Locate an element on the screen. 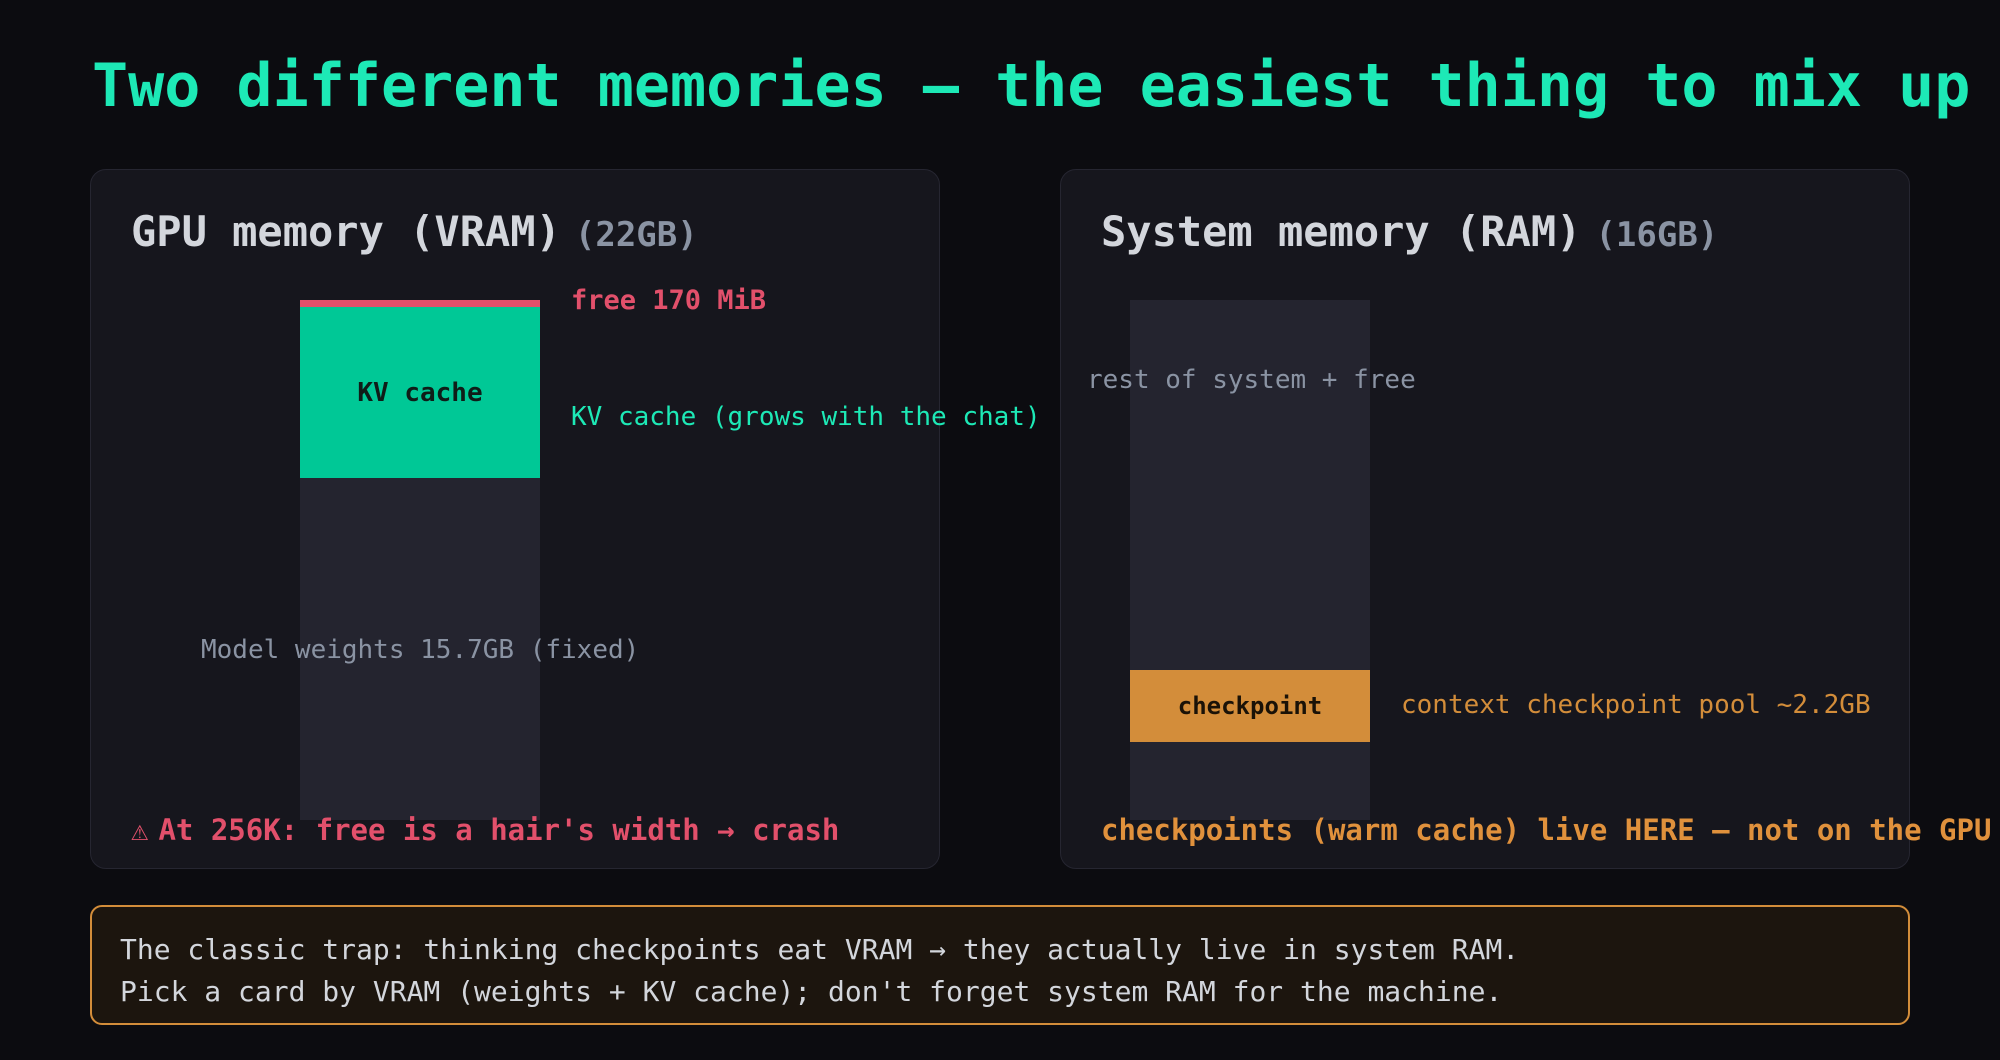 The height and width of the screenshot is (1060, 2000). vram-bar: KV cache is located at coordinates (420, 560).